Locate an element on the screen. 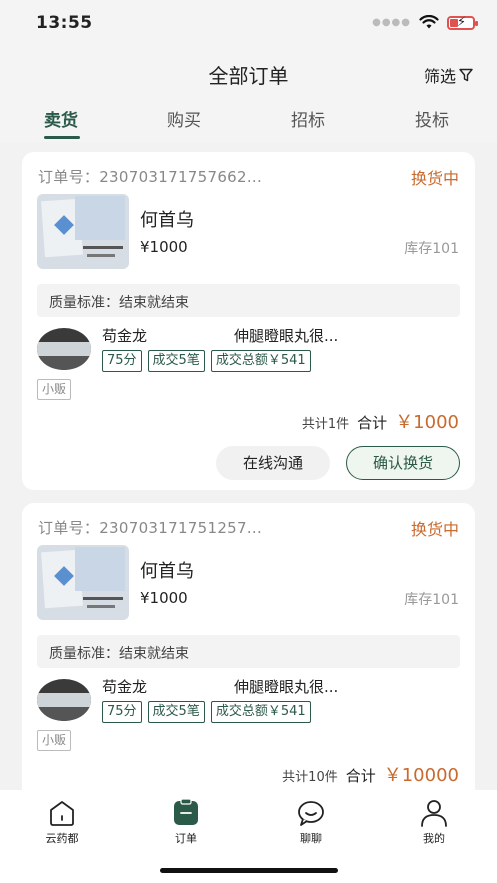 The height and width of the screenshot is (883, 497). total-amount: ￥1000 is located at coordinates (427, 422).